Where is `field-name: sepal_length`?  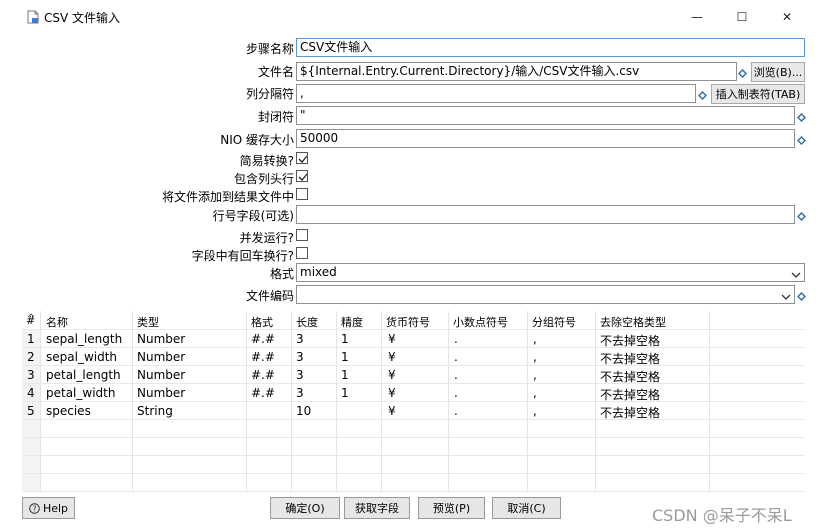 field-name: sepal_length is located at coordinates (84, 339).